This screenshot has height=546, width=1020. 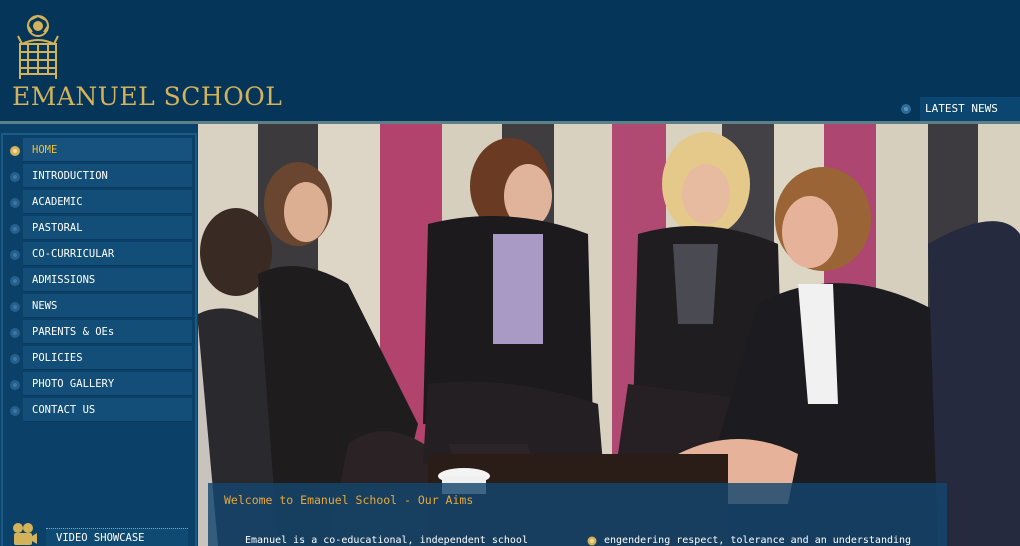 I want to click on school-name: EMANUEL SCHOOL, so click(x=147, y=96).